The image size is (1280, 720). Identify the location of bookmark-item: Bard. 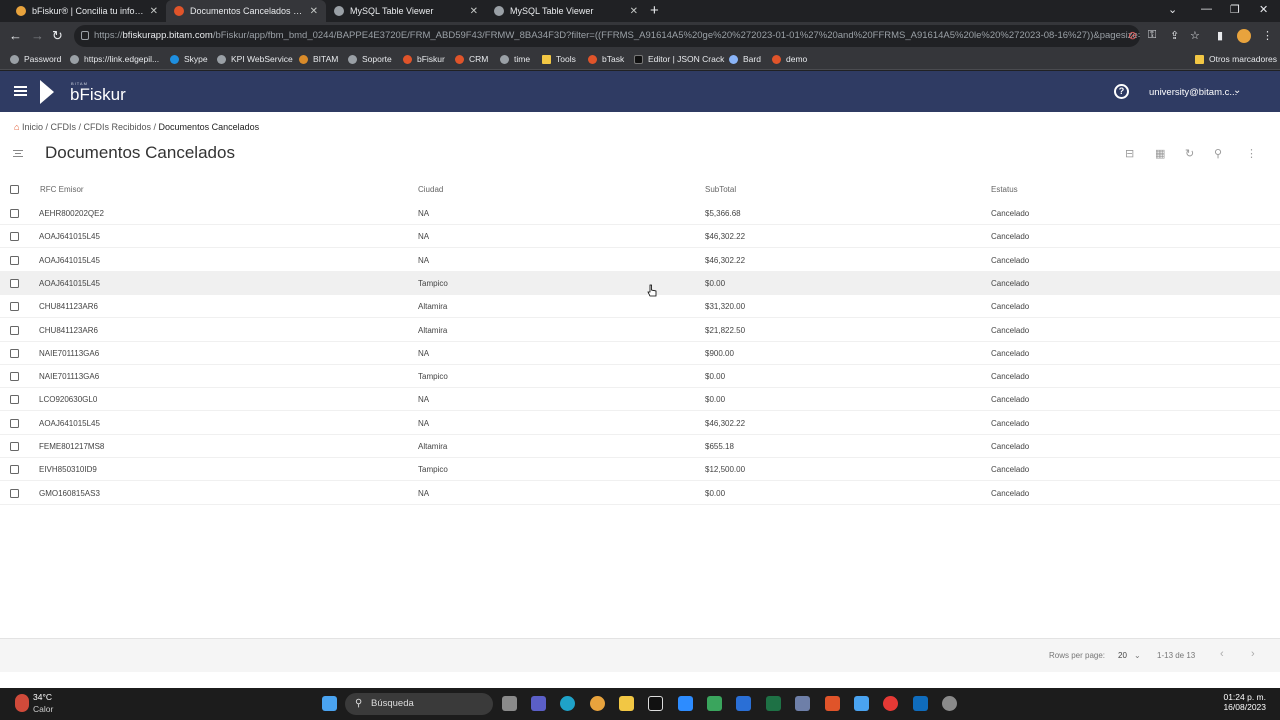
(745, 59).